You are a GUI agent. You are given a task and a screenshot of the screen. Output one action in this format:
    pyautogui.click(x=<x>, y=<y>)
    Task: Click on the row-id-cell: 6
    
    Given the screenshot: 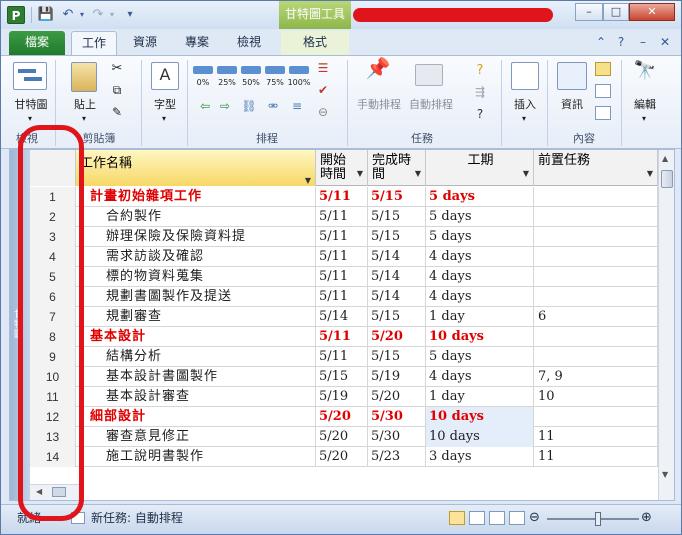 What is the action you would take?
    pyautogui.click(x=53, y=297)
    